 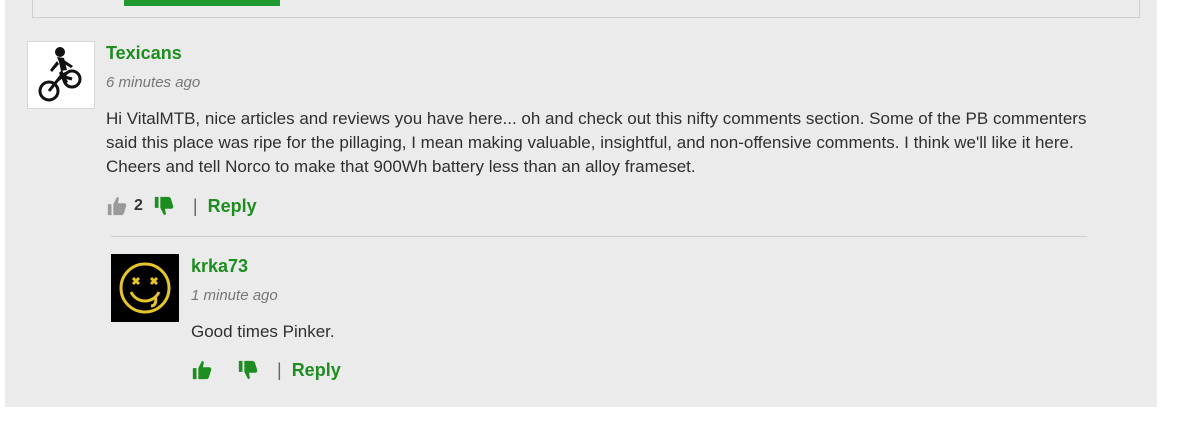 What do you see at coordinates (153, 83) in the screenshot?
I see `comment-timestamp: 6 minutes ago` at bounding box center [153, 83].